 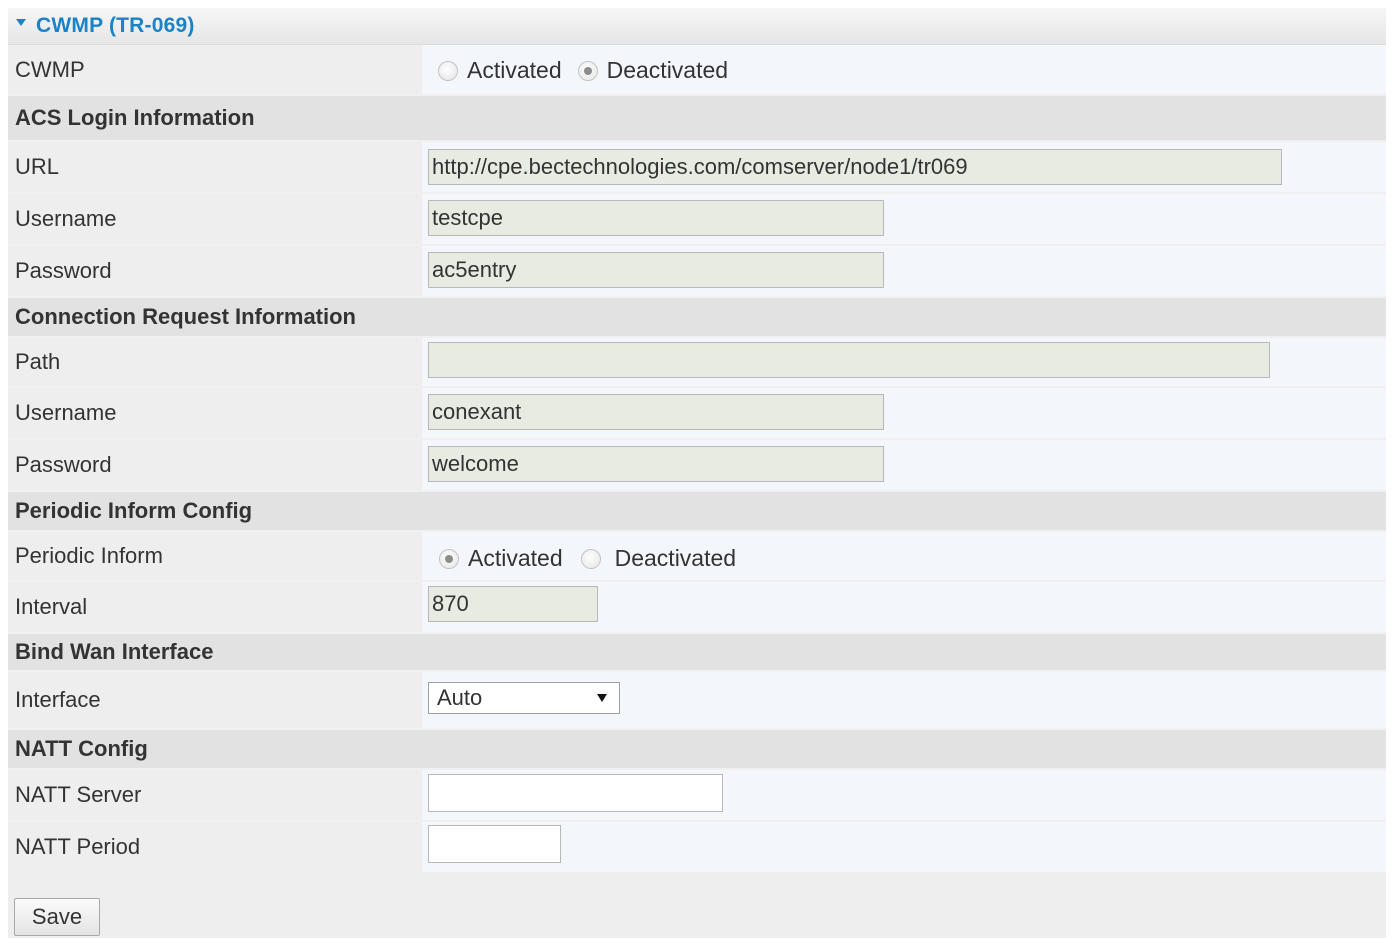 I want to click on cwmp-activated-radio, so click(x=448, y=70).